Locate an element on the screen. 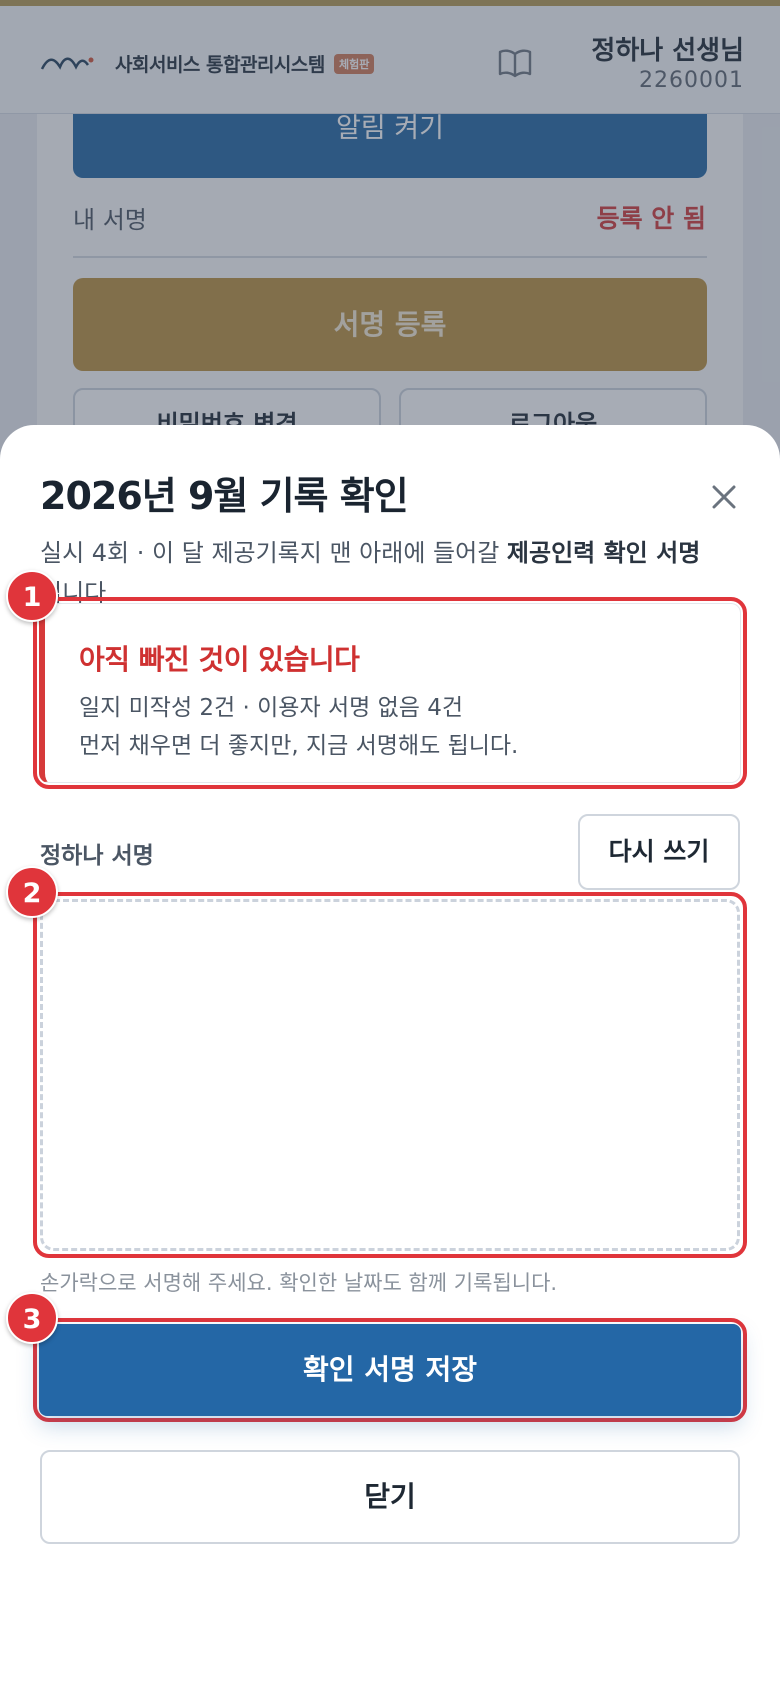 The height and width of the screenshot is (1688, 780). rewrite-button: 다시 쓰기 is located at coordinates (659, 852).